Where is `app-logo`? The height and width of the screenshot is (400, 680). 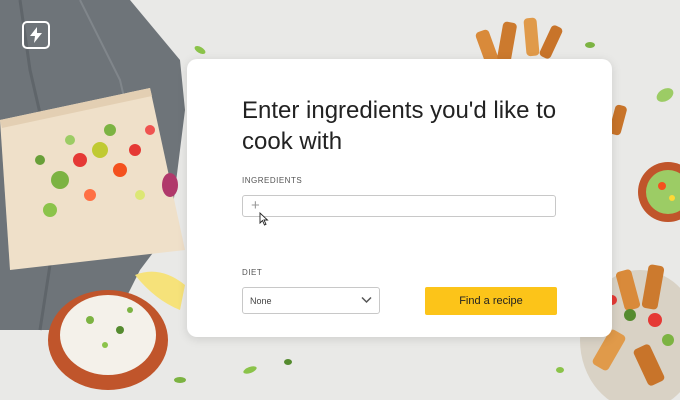
app-logo is located at coordinates (36, 35).